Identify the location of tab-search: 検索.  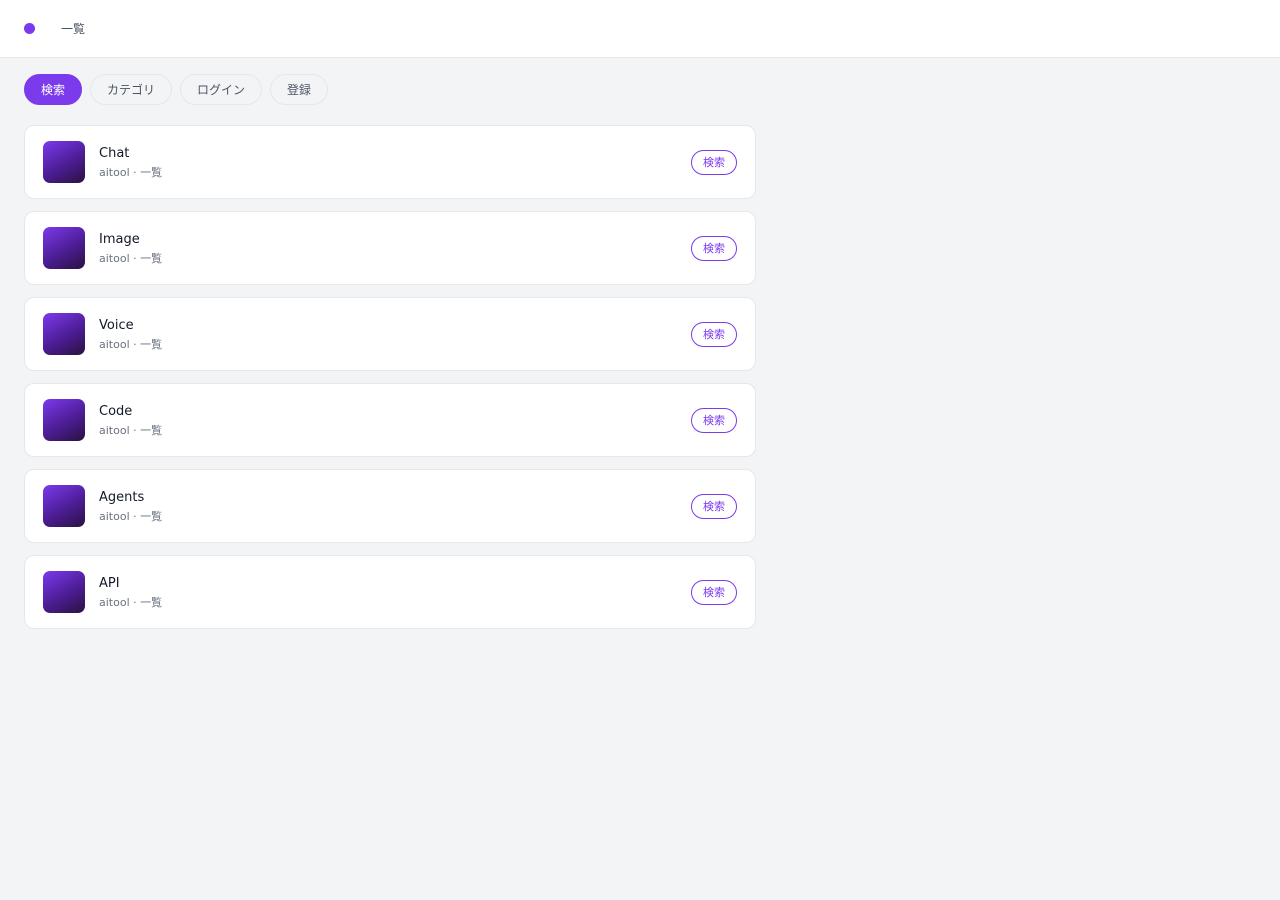
(53, 89).